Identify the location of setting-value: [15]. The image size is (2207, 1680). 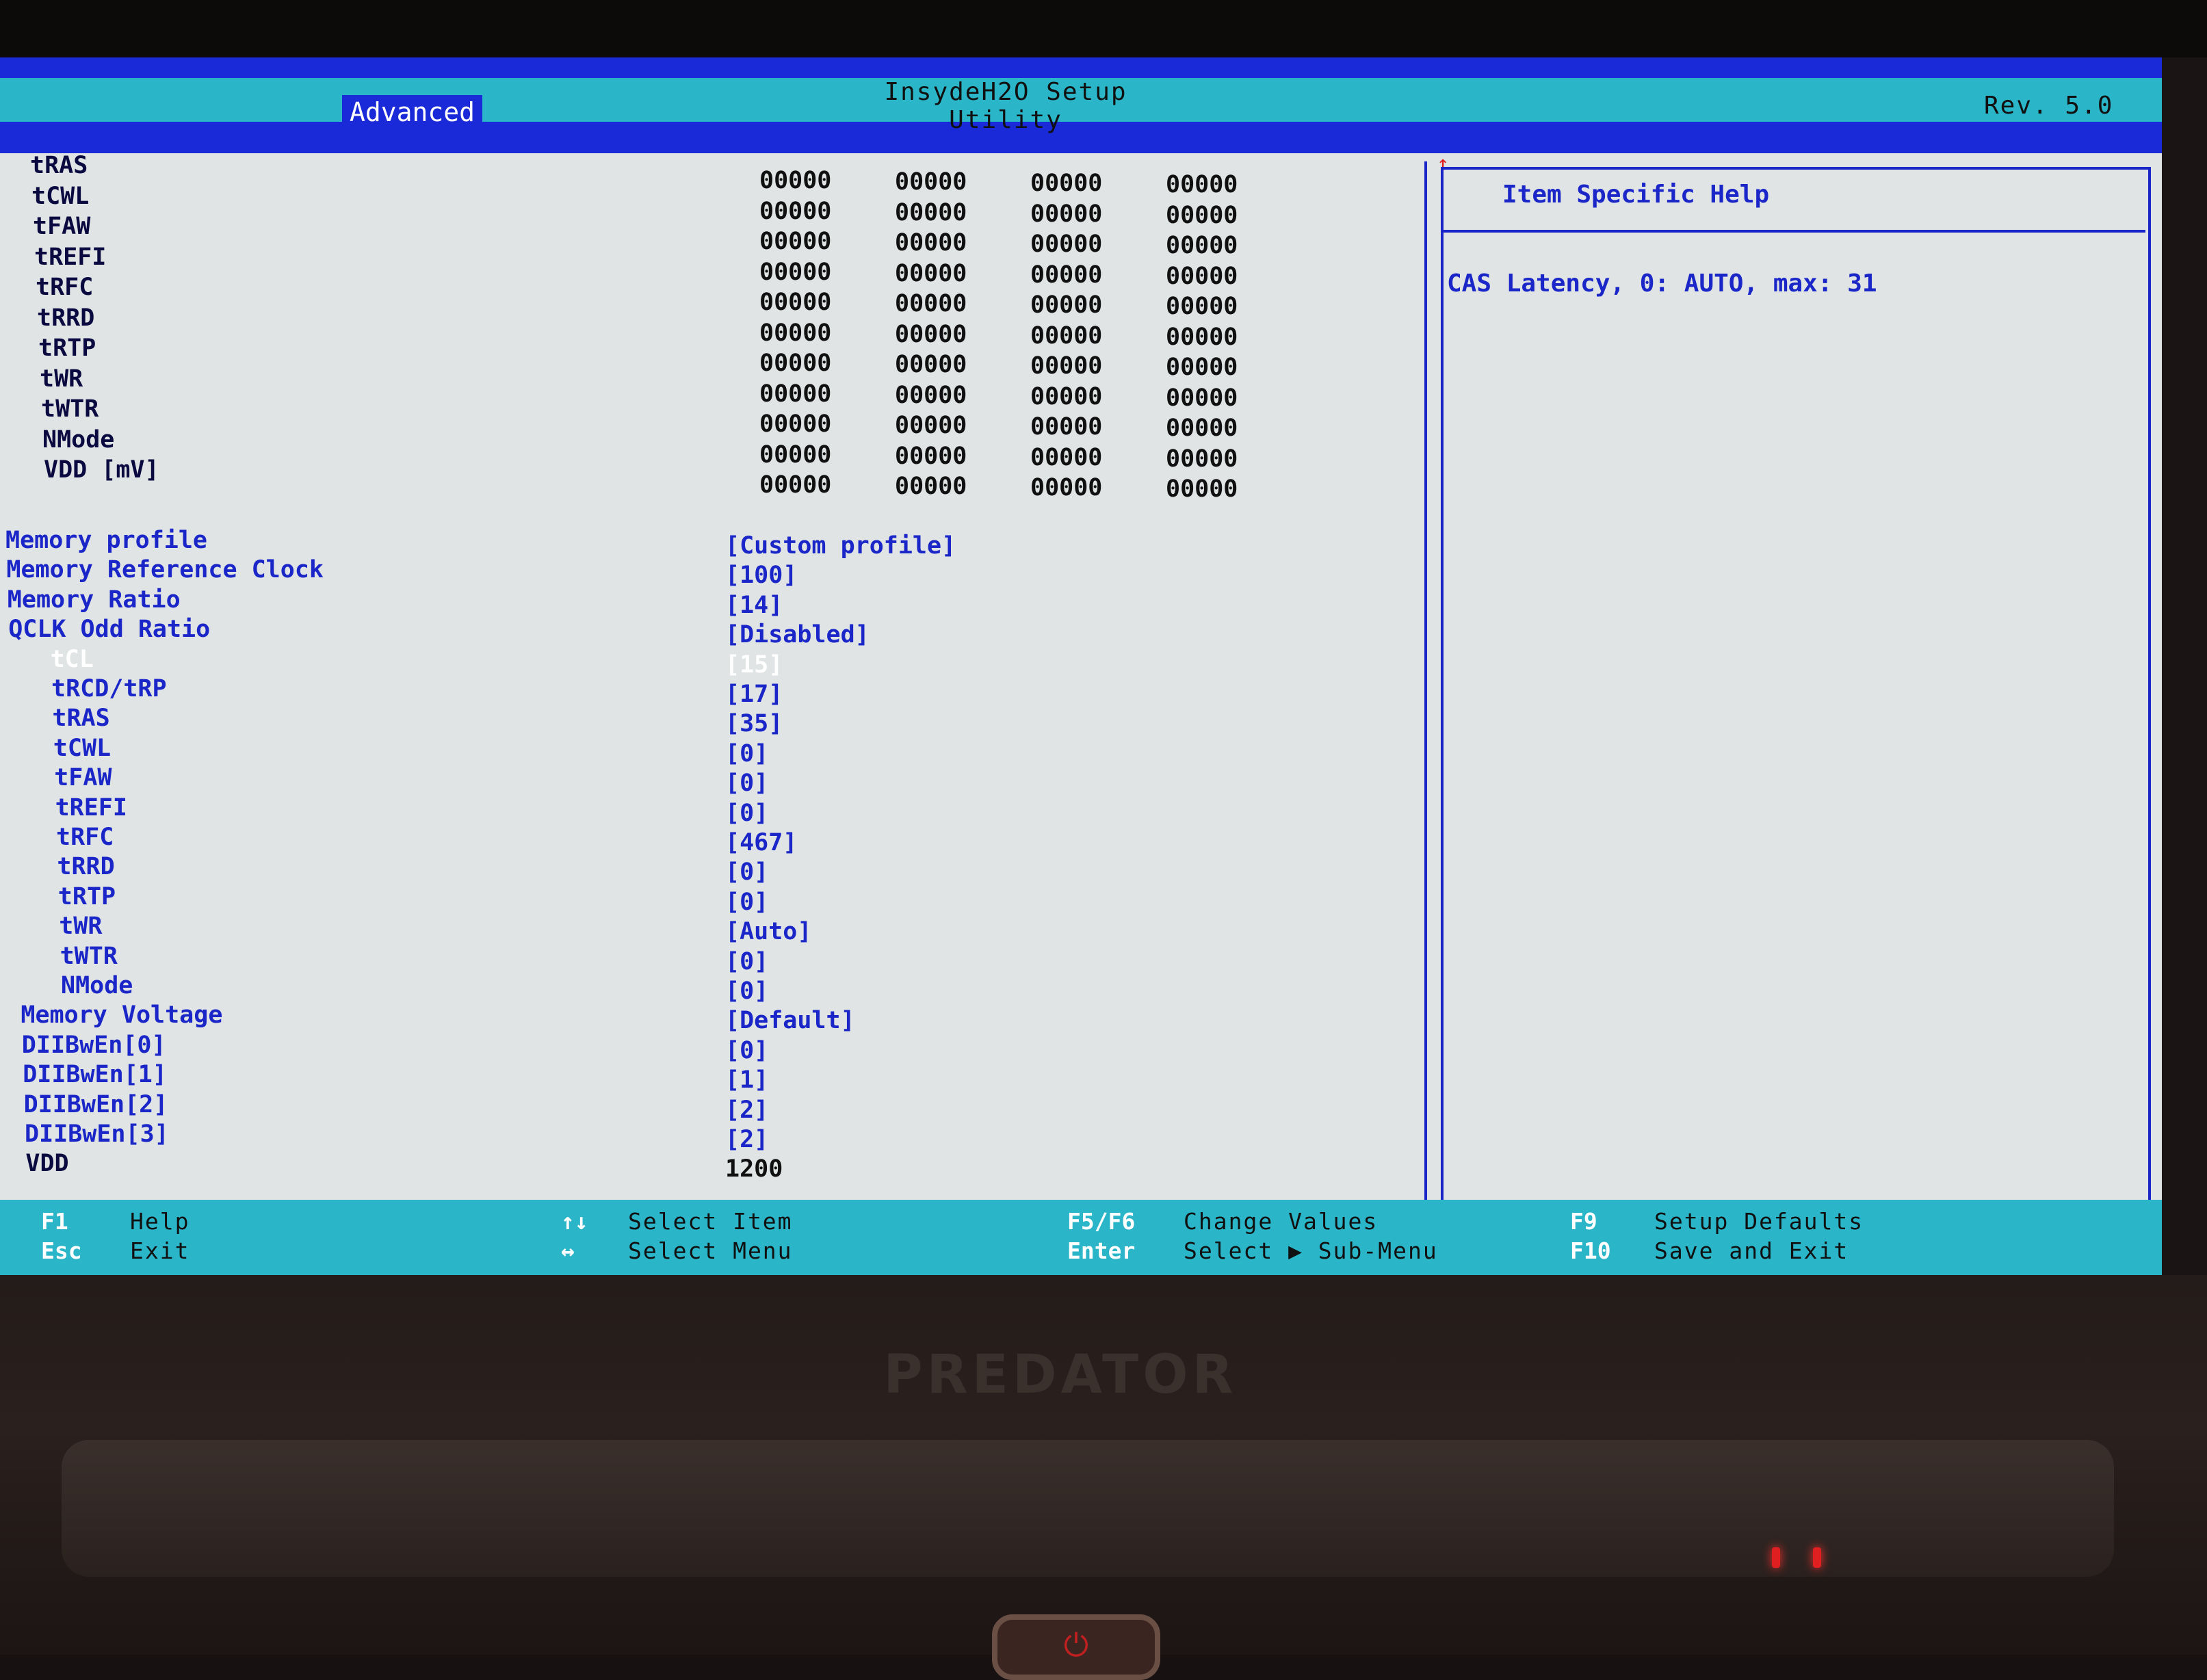
(754, 665).